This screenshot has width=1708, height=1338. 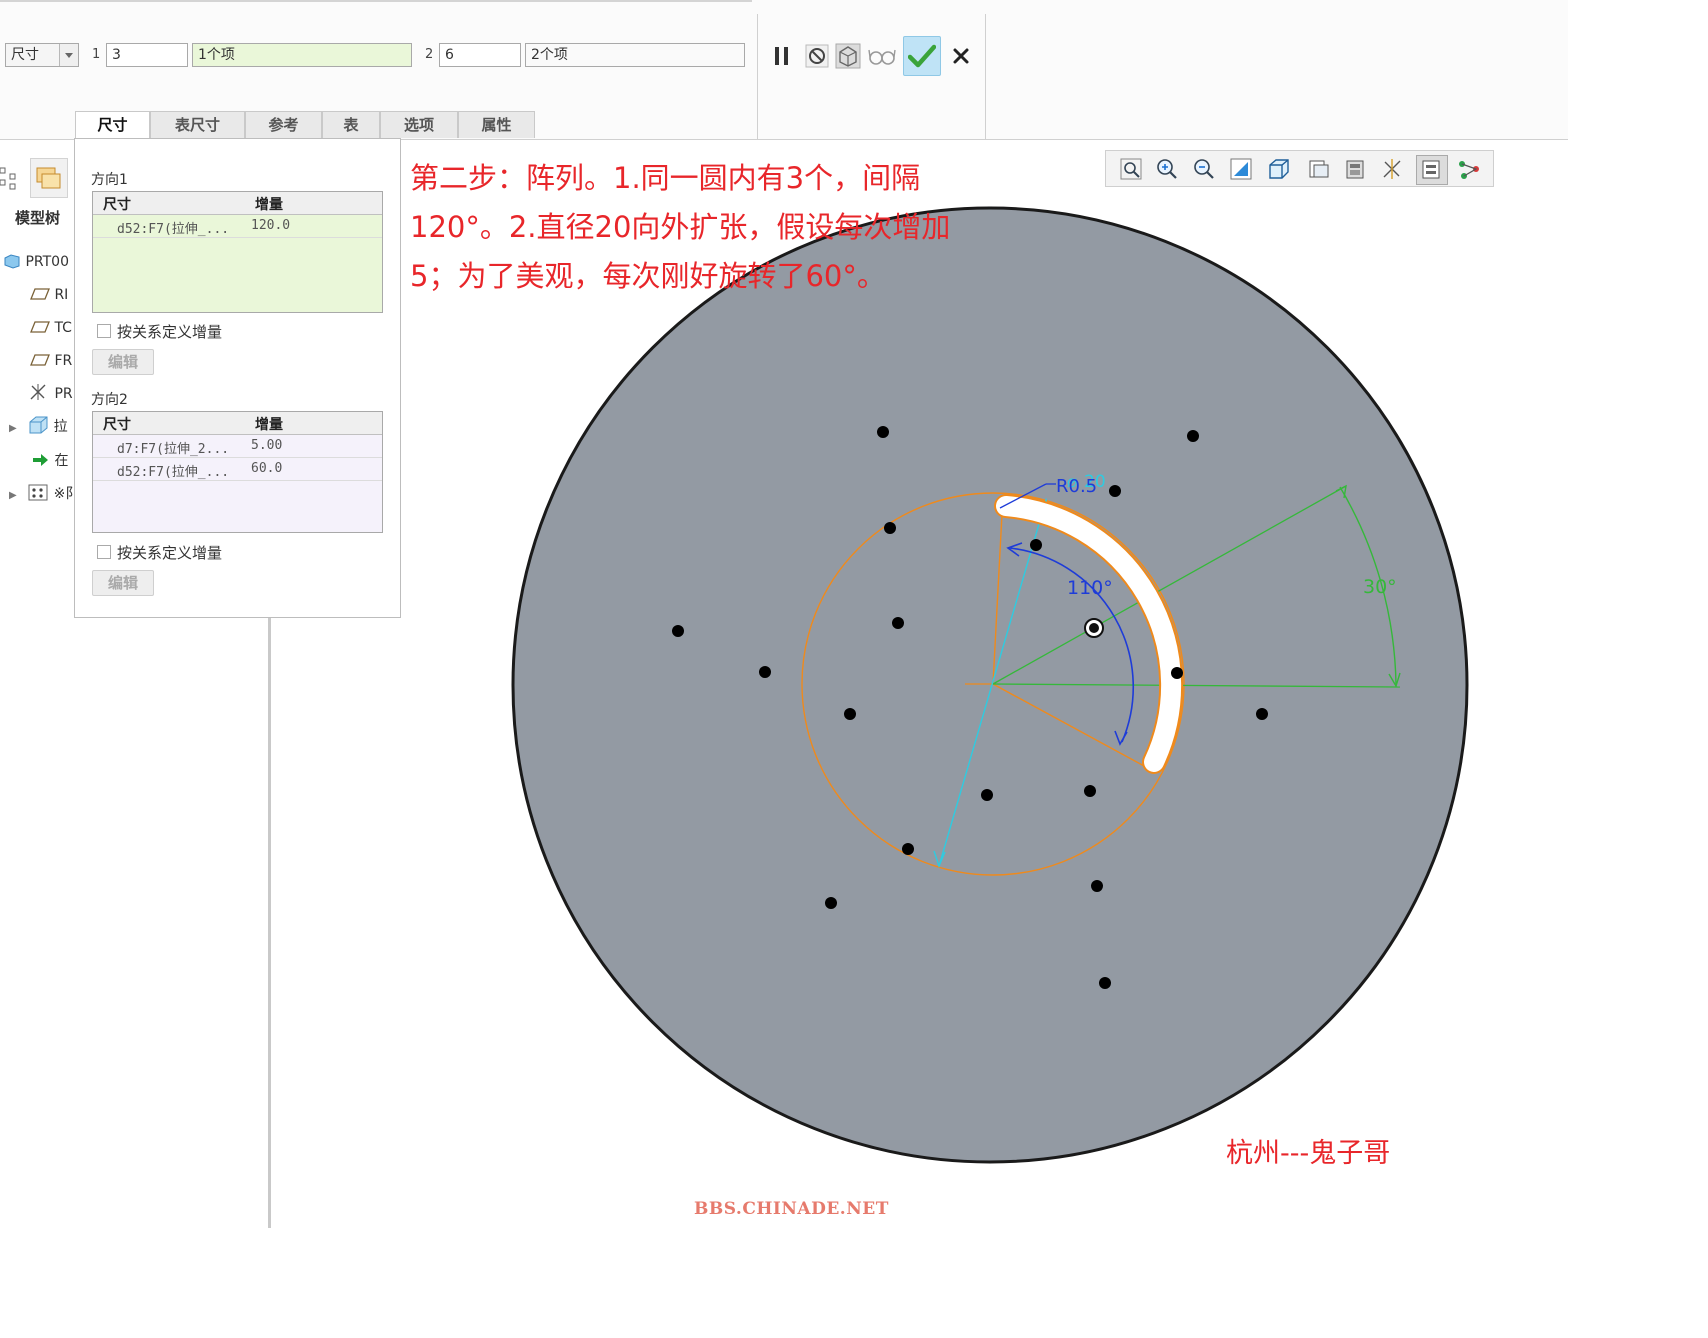 I want to click on refit-button, so click(x=1131, y=169).